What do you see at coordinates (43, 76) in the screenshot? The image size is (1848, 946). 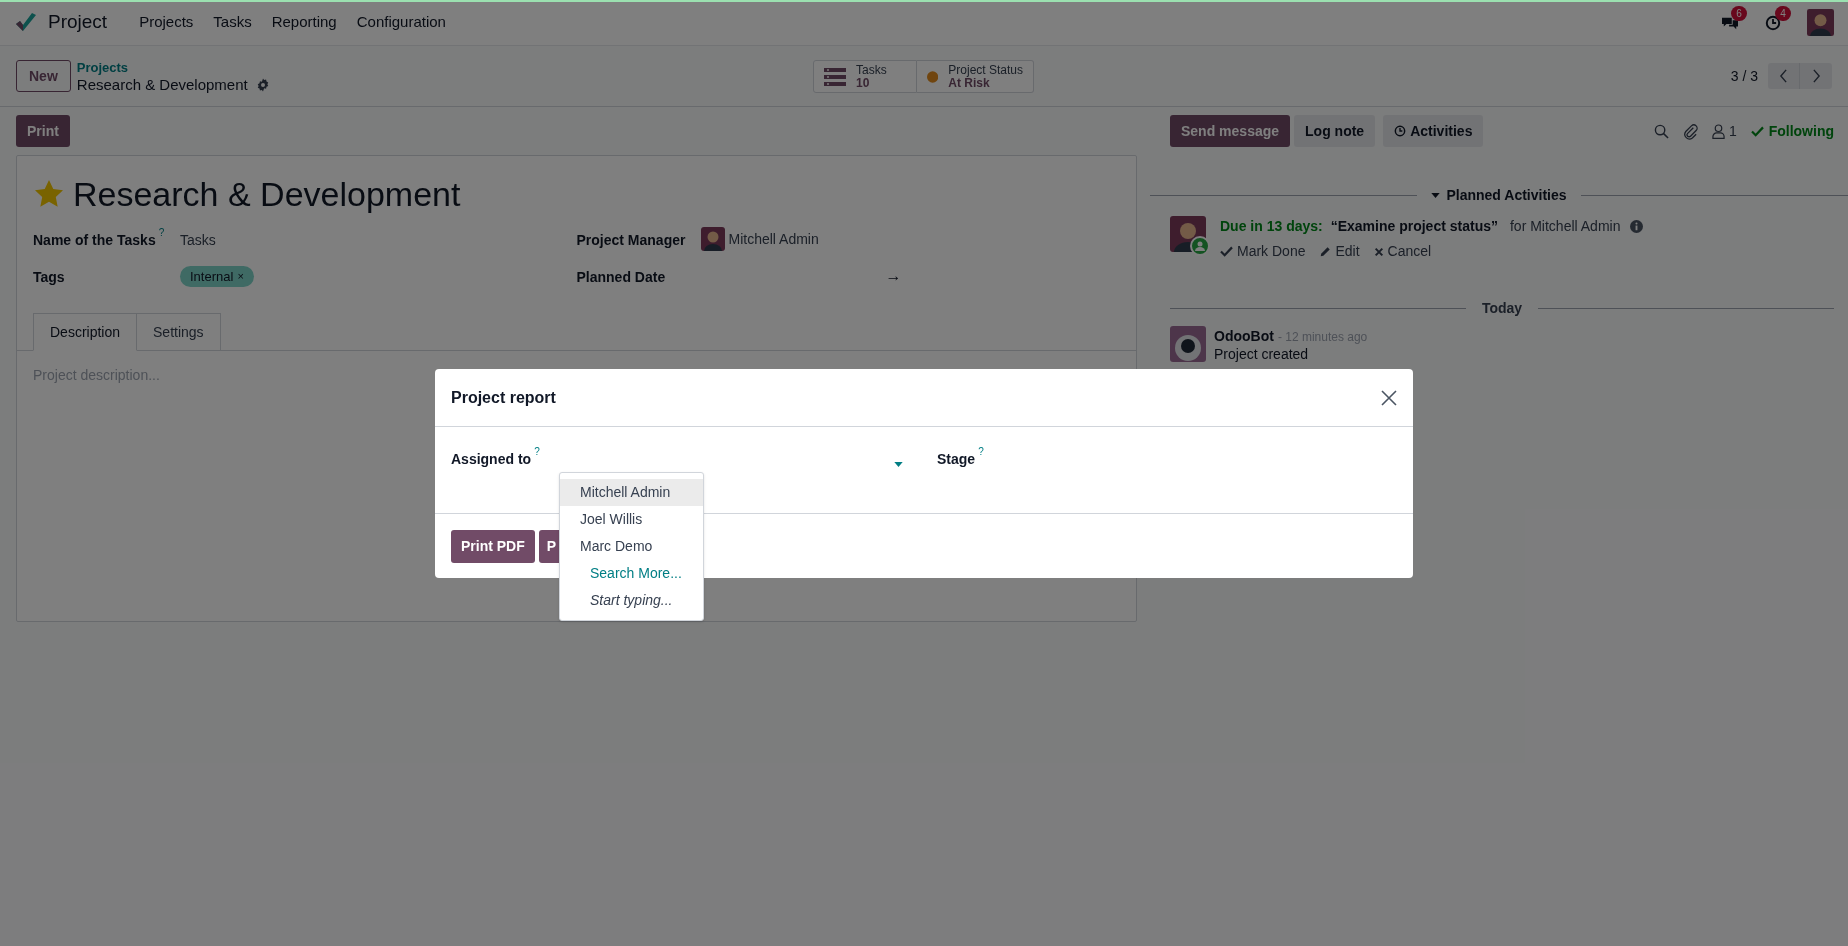 I see `new-button: New` at bounding box center [43, 76].